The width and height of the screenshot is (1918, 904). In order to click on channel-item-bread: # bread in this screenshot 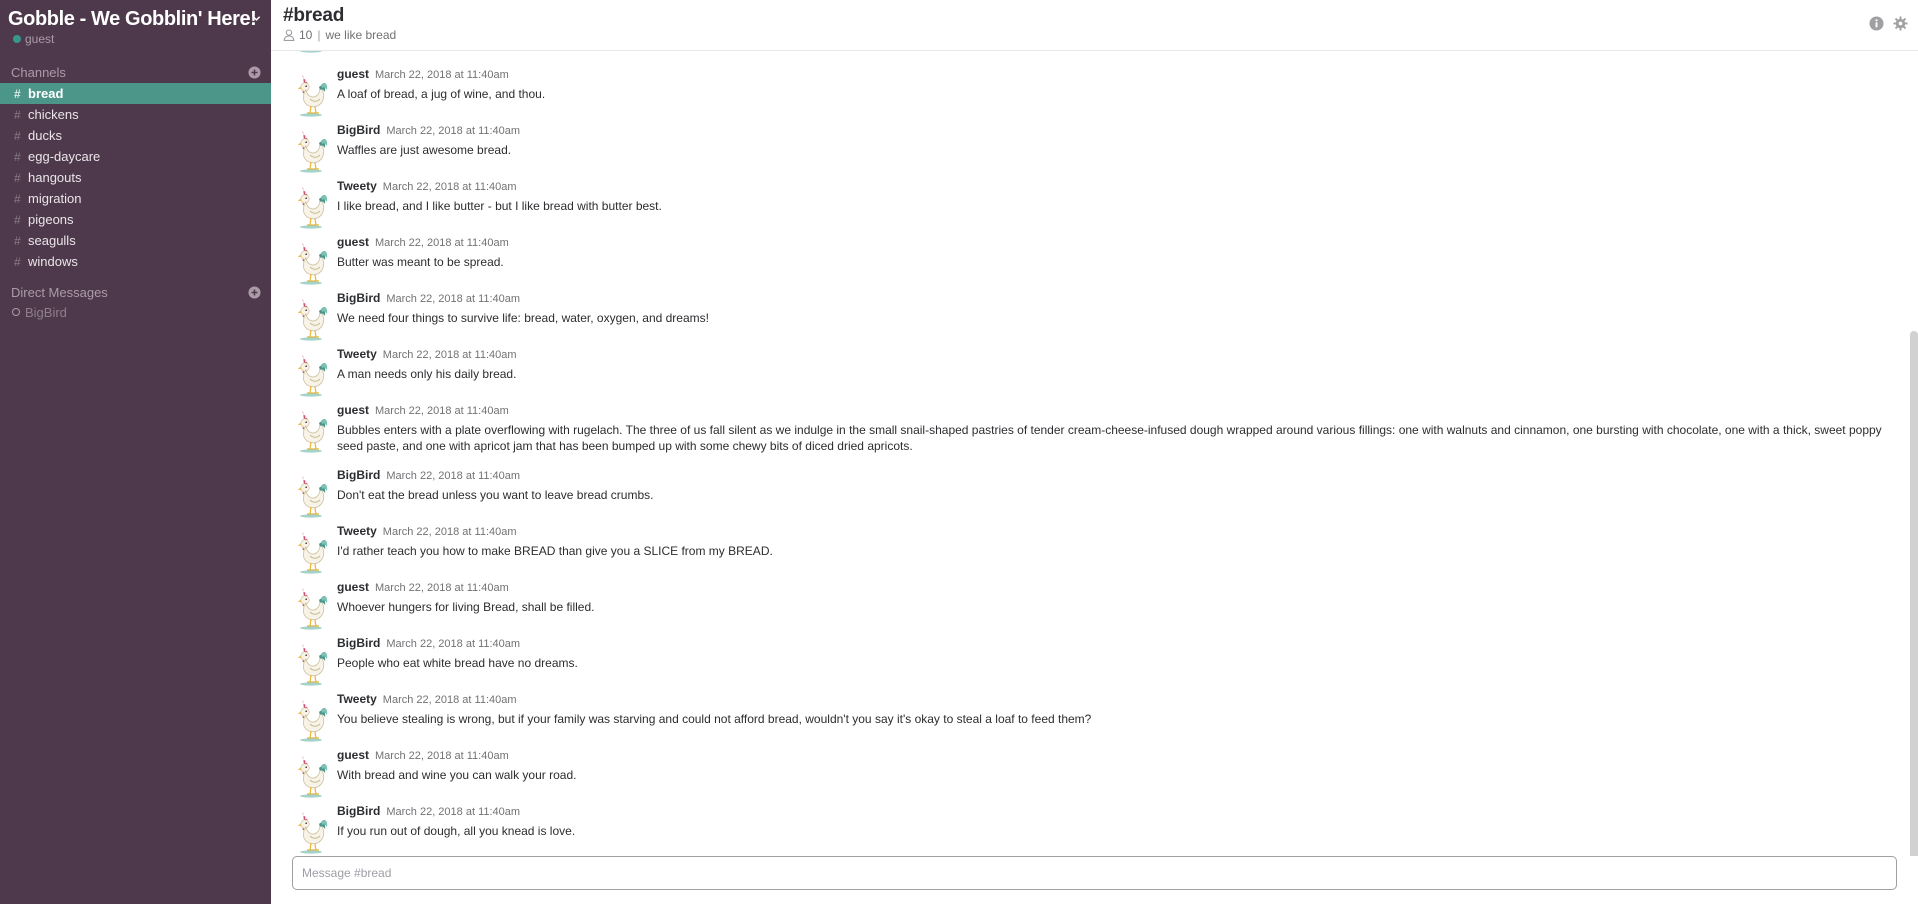, I will do `click(135, 93)`.